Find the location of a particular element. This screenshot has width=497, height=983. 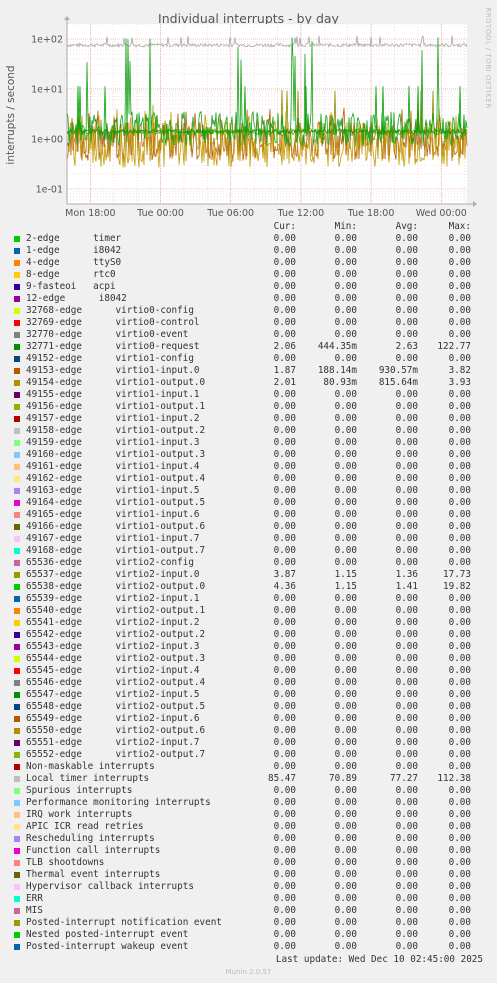

legend-series-name: 2-edge timer is located at coordinates (74, 238).